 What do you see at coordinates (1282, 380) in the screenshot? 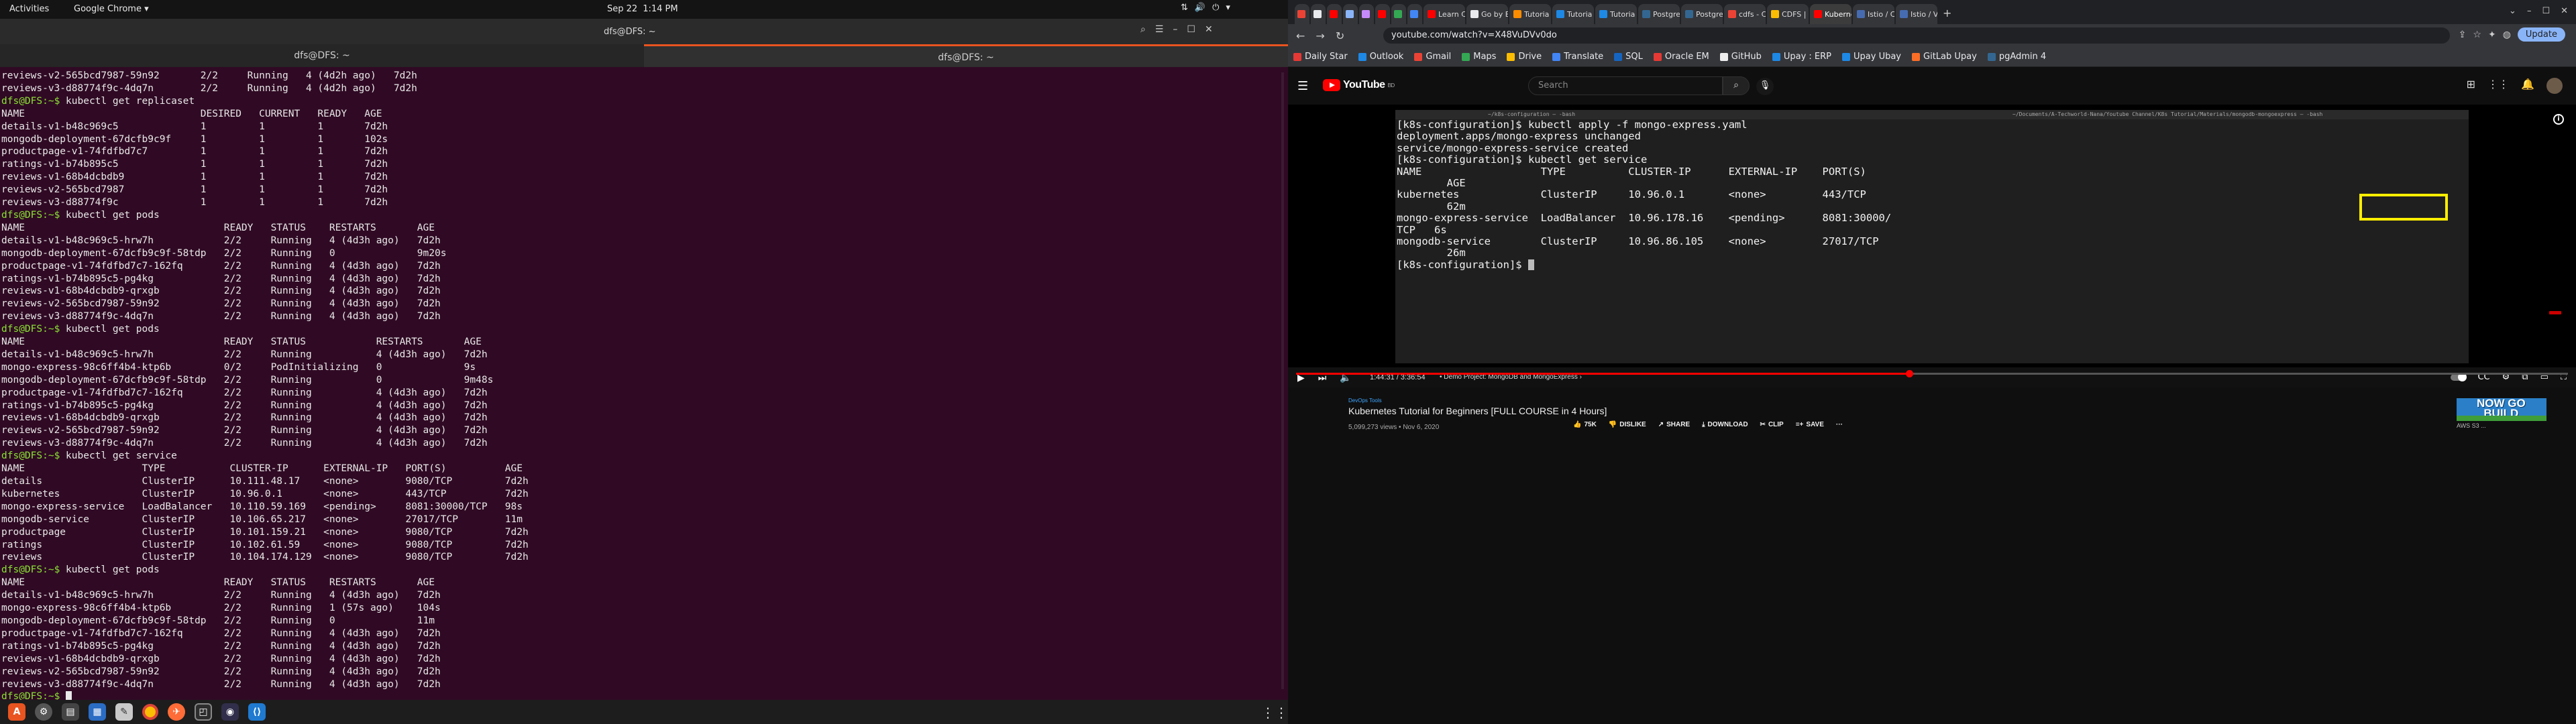
I see `terminal-scrollbar` at bounding box center [1282, 380].